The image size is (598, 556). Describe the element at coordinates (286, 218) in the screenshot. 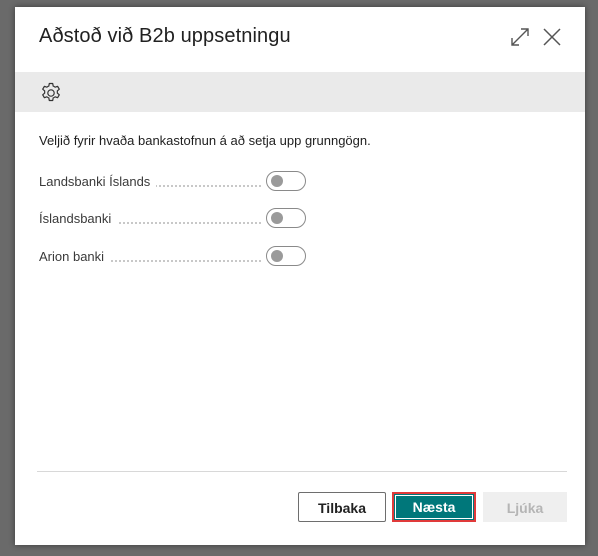

I see `toggle-islandsbanki` at that location.